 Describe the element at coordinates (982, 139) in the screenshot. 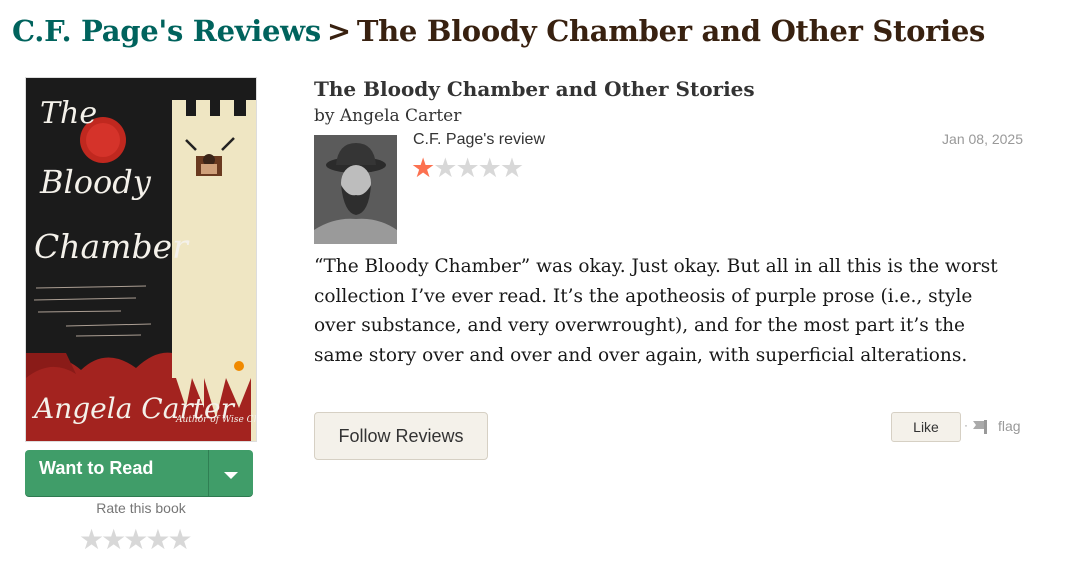

I see `review-date: Jan 08, 2025` at that location.